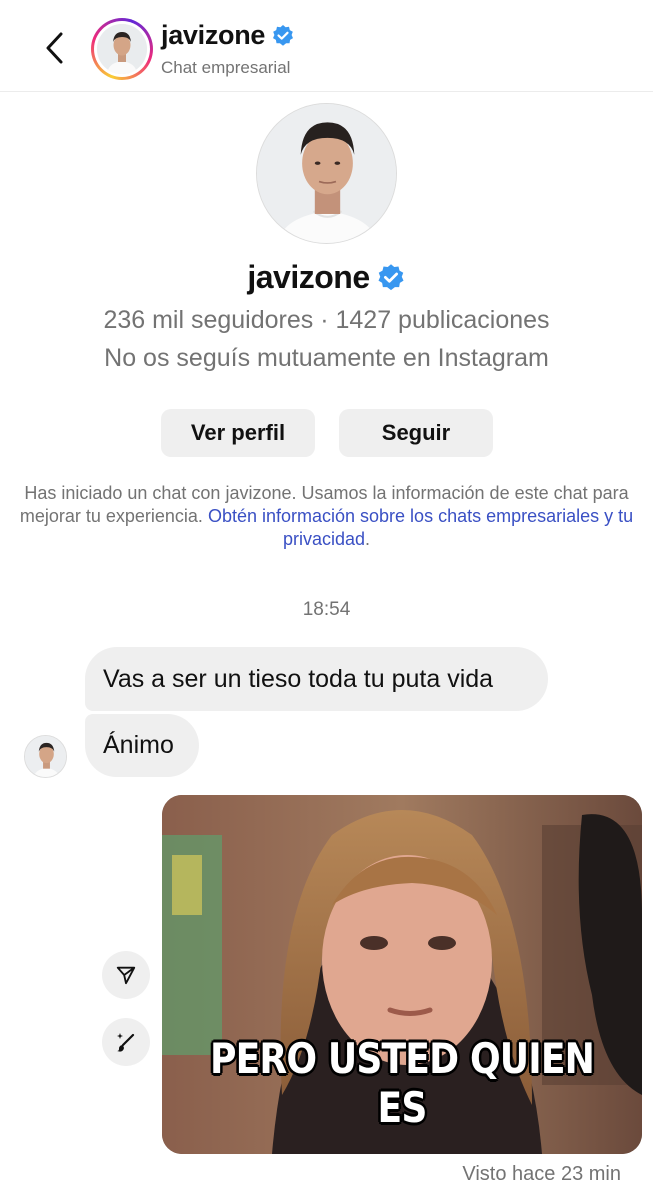 The height and width of the screenshot is (1199, 653). Describe the element at coordinates (326, 358) in the screenshot. I see `profile-mutual-status: No os seguís mutuamente en Instagram` at that location.